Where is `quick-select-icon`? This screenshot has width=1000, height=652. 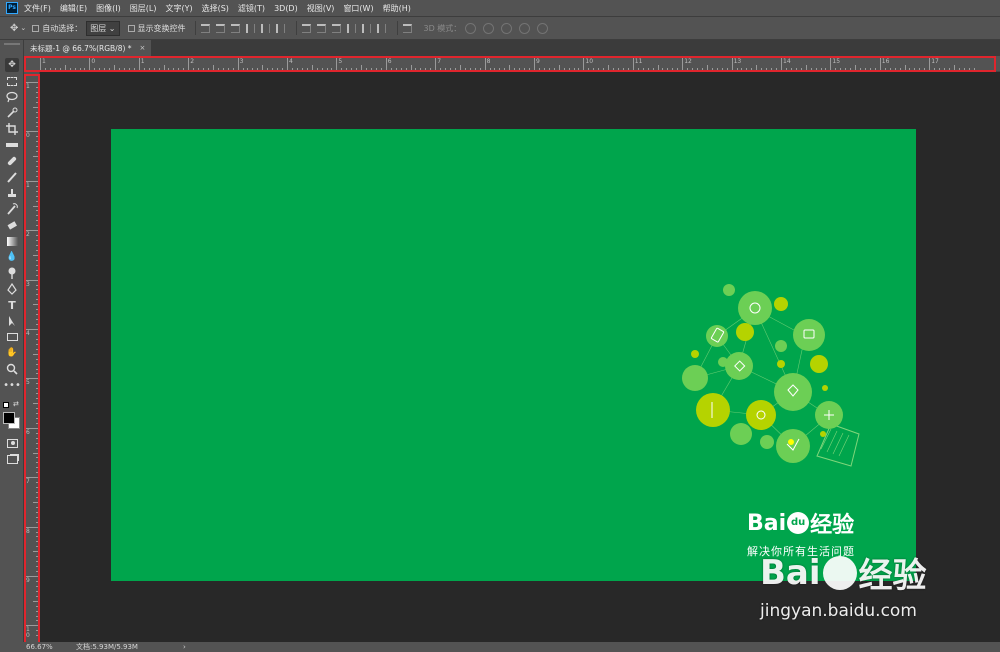
quick-select-icon is located at coordinates (12, 113).